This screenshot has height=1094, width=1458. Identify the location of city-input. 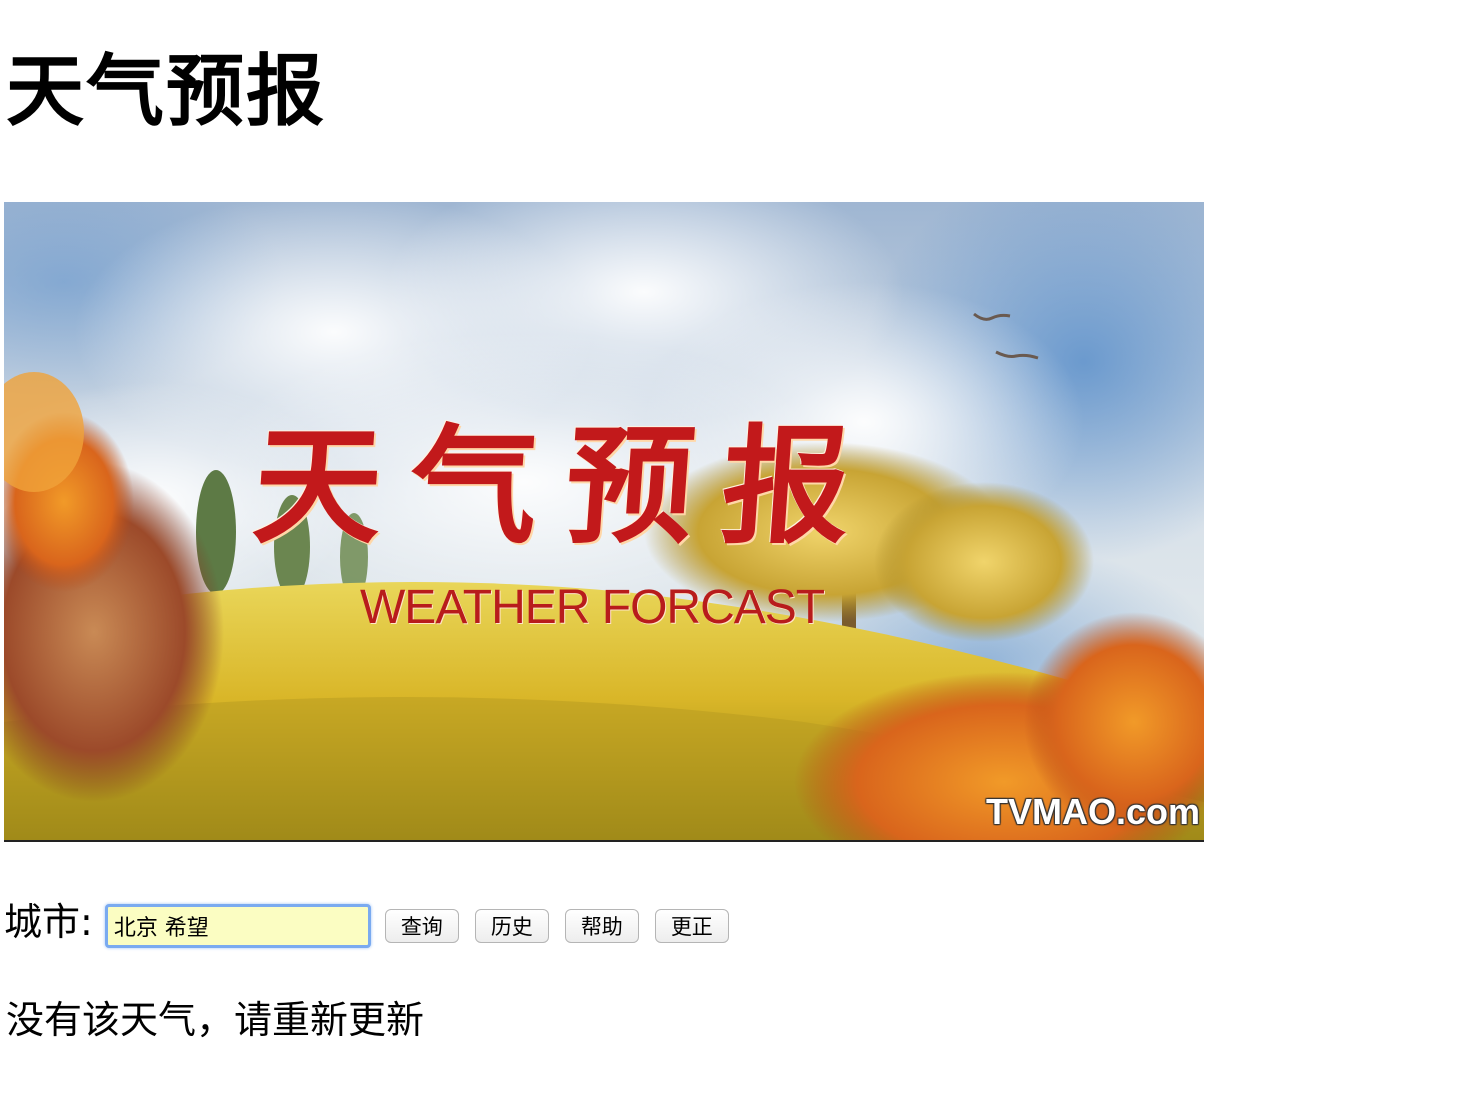
(237, 926).